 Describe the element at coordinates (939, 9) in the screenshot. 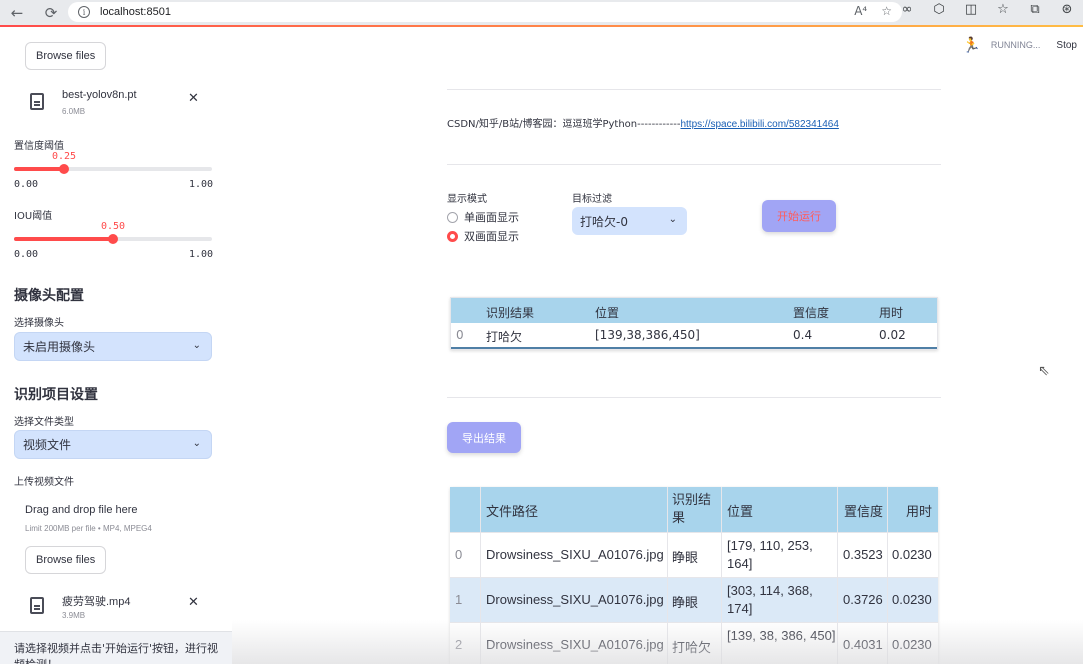

I see `extension-copilot-icon: ⬡` at that location.